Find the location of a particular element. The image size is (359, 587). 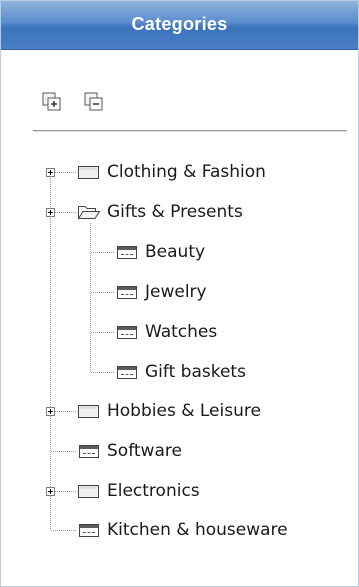

tree-node-gift-baskets: Gift baskets is located at coordinates (180, 372).